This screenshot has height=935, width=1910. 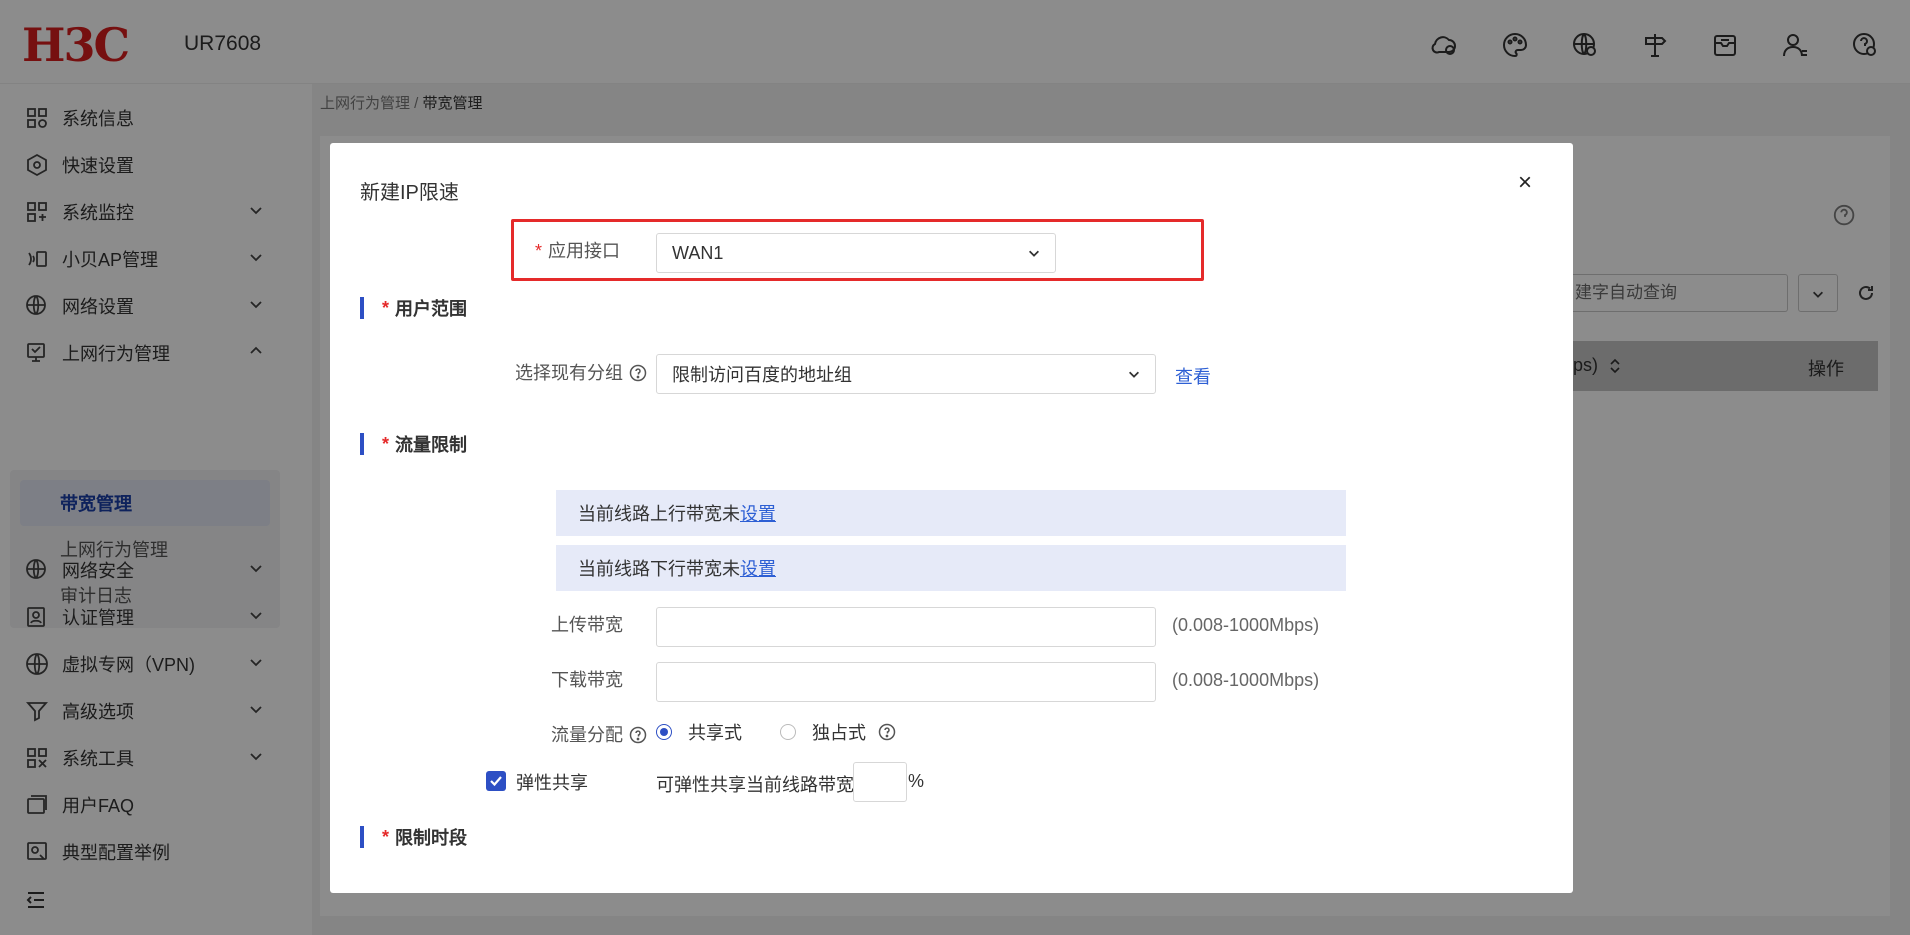 I want to click on shared-radio: 共享式, so click(x=699, y=732).